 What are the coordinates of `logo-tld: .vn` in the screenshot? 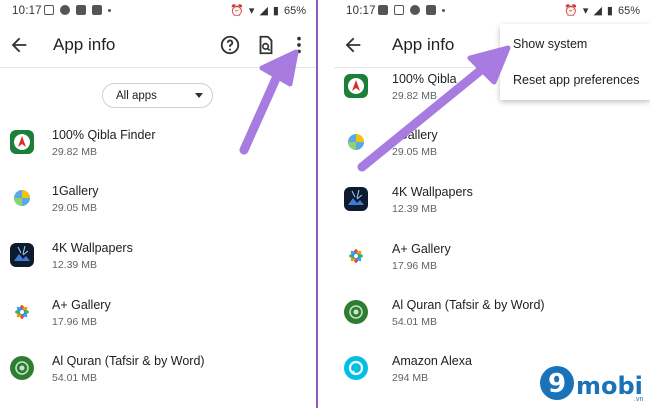 It's located at (639, 399).